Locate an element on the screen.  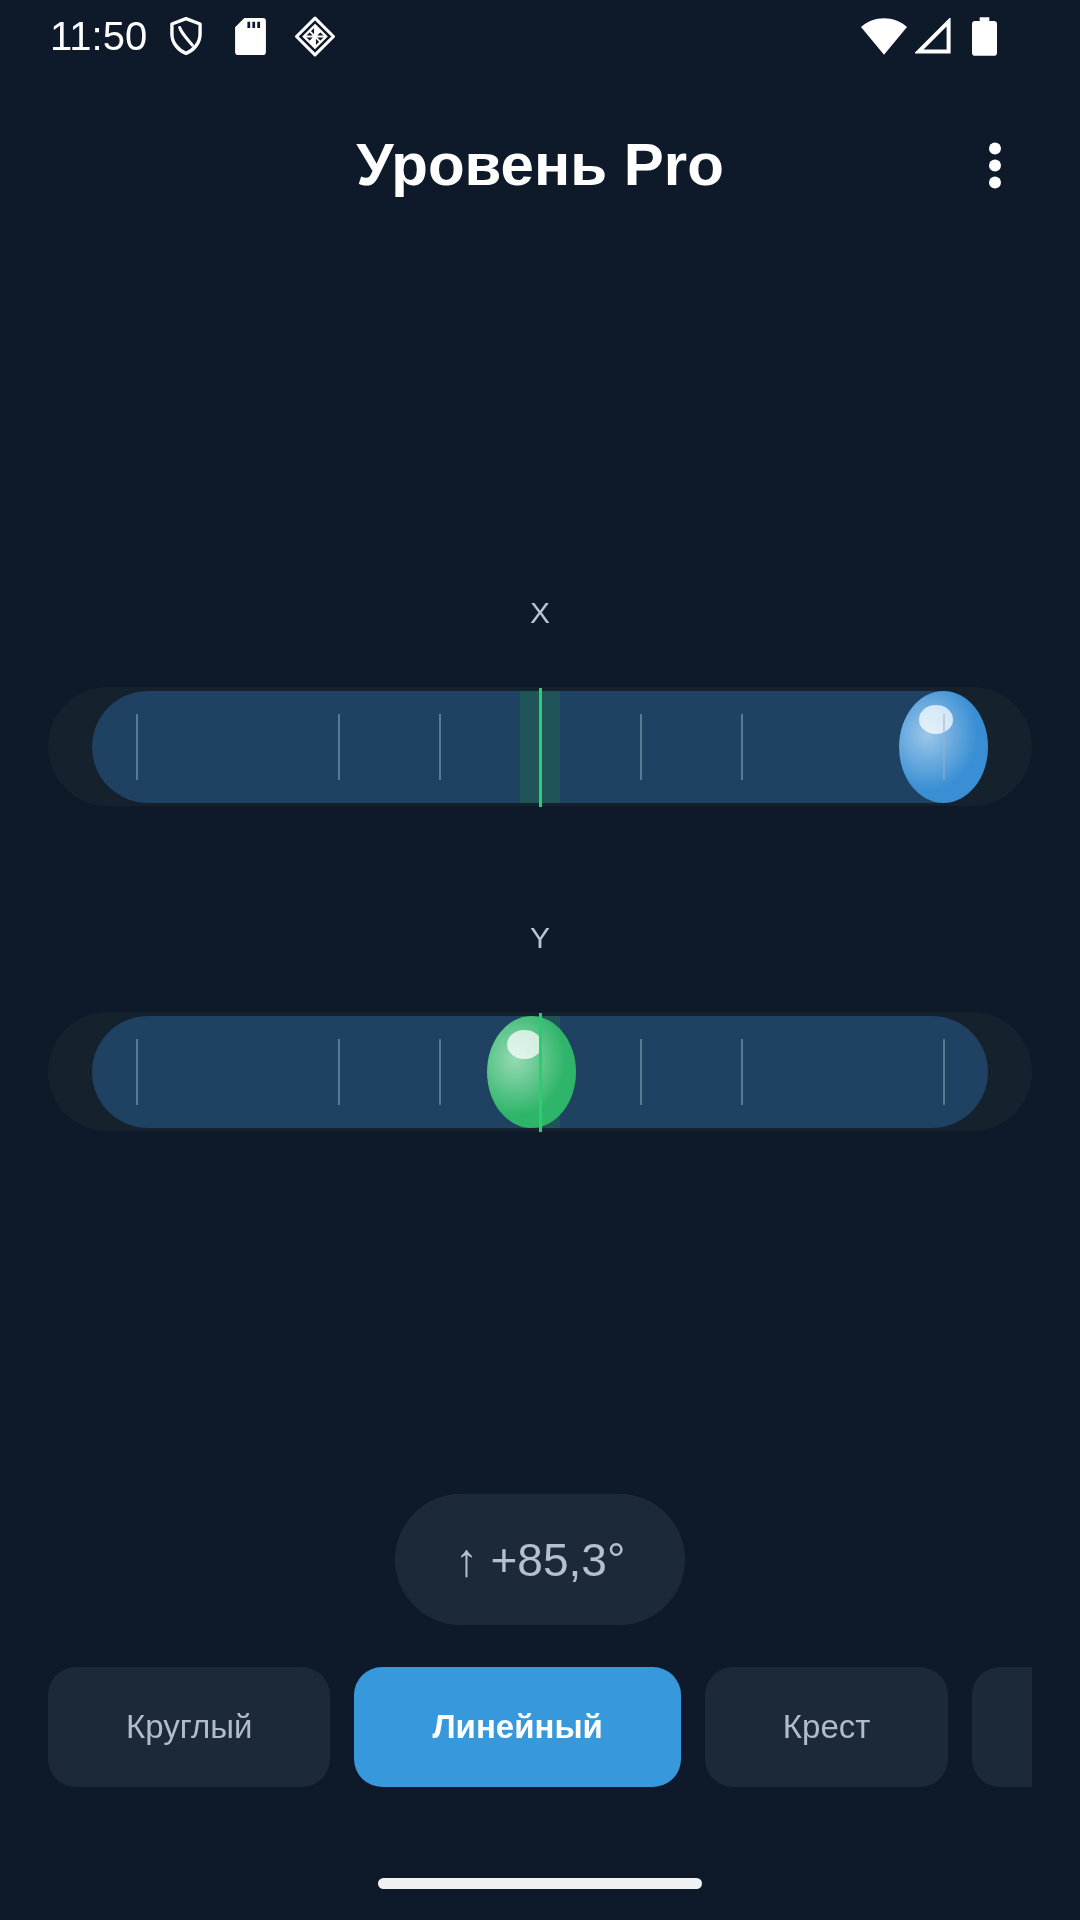
status-time: 11:50 is located at coordinates (99, 36).